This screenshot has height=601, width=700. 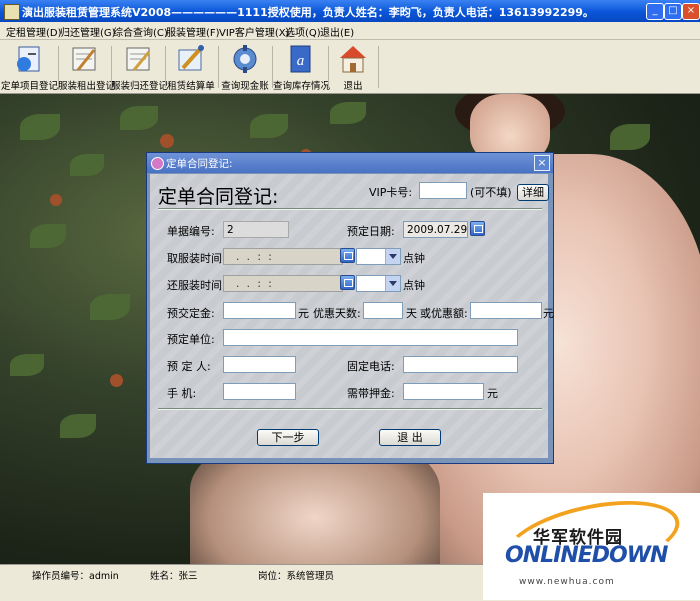 I want to click on order-number-label: 单据编号:, so click(x=191, y=231).